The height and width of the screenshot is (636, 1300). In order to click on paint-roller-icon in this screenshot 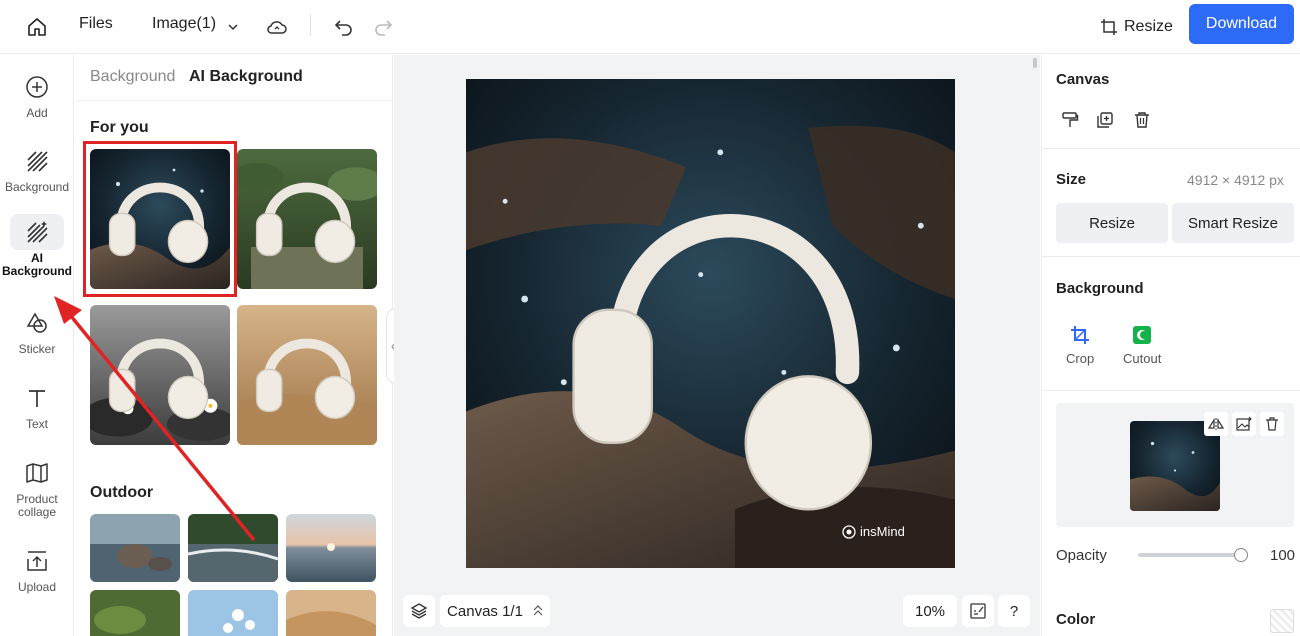, I will do `click(1070, 120)`.